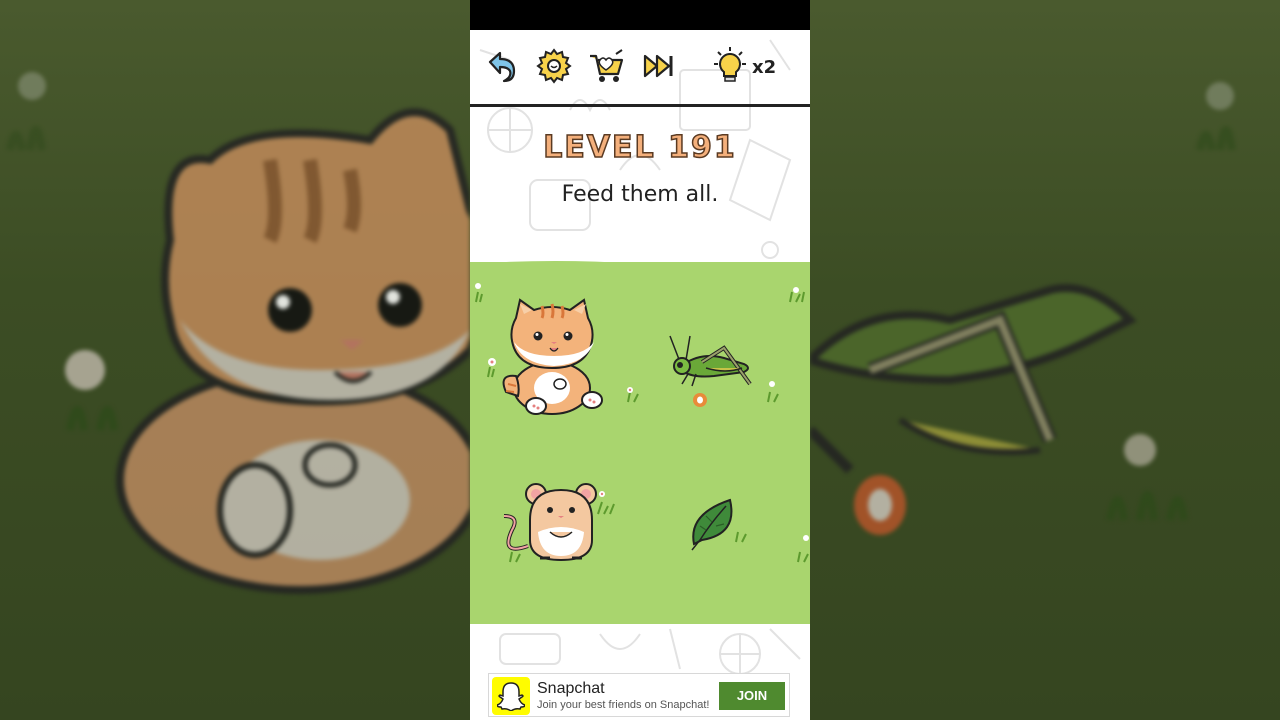  I want to click on settings-gear-icon, so click(554, 66).